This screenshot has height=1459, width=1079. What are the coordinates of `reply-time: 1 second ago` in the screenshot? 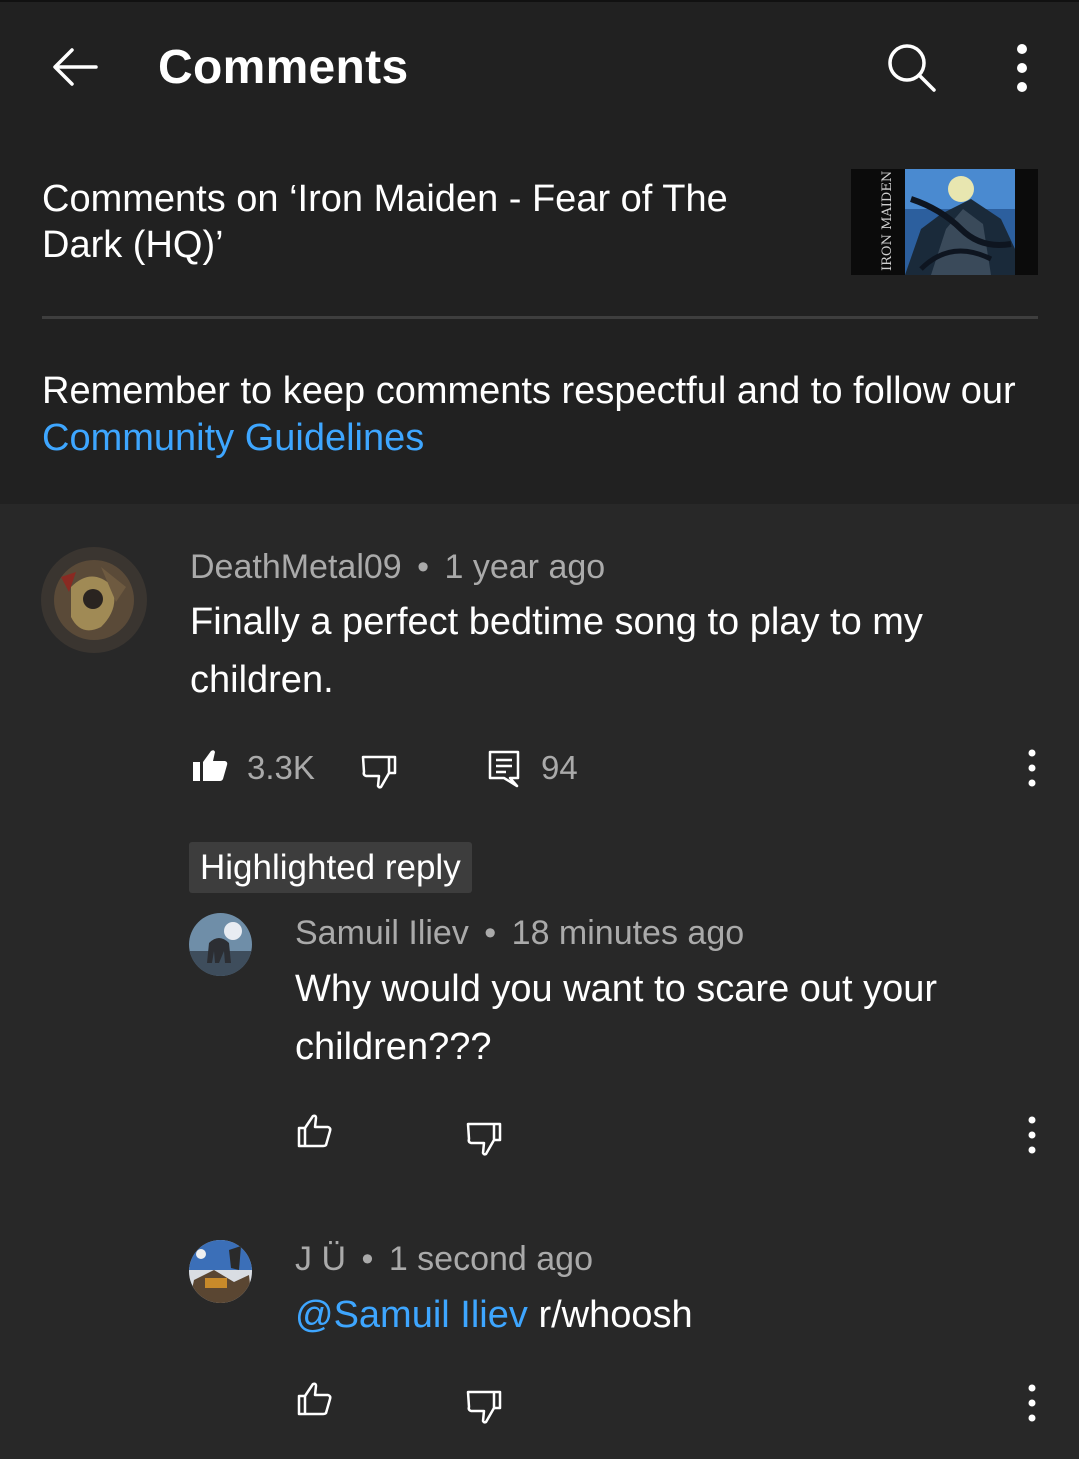 It's located at (490, 1259).